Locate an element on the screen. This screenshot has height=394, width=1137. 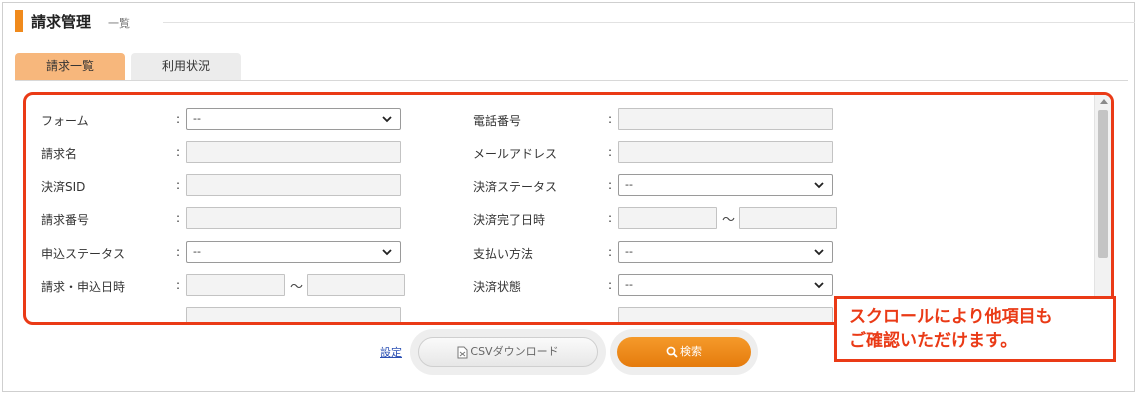
scroll-hint-callout: スクロールにより他項目も ご確認いただけます。 is located at coordinates (975, 329).